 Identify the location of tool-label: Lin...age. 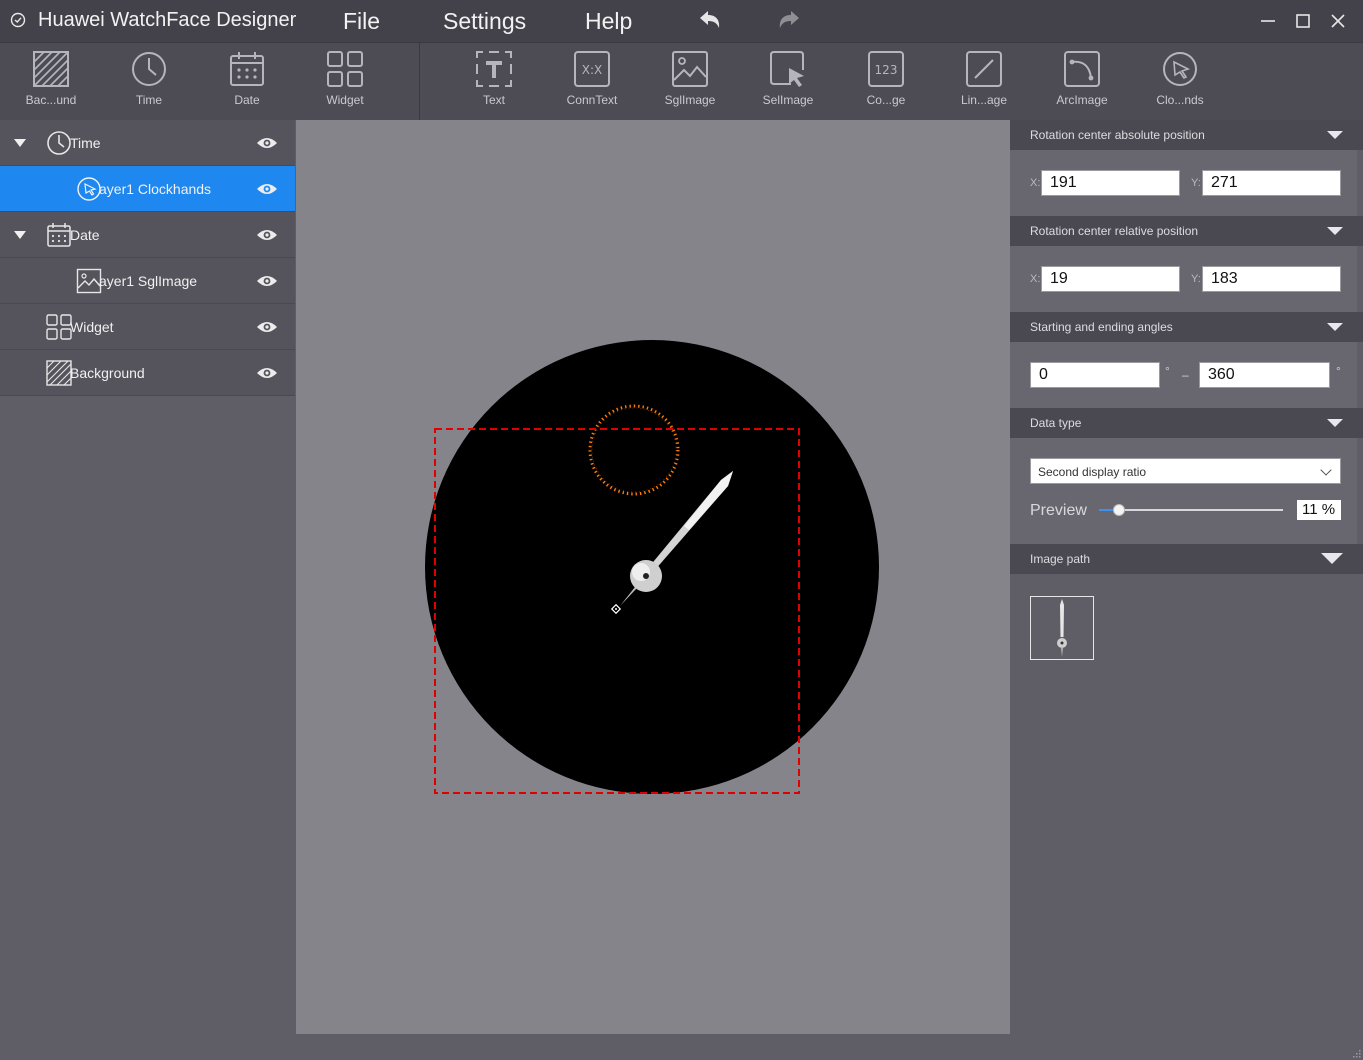
(984, 100).